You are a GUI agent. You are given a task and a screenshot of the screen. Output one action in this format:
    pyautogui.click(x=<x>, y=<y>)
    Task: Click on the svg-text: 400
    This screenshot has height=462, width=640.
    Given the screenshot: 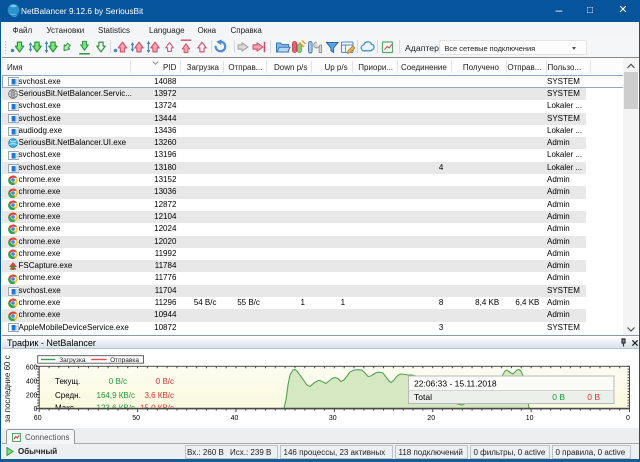 What is the action you would take?
    pyautogui.click(x=32, y=381)
    